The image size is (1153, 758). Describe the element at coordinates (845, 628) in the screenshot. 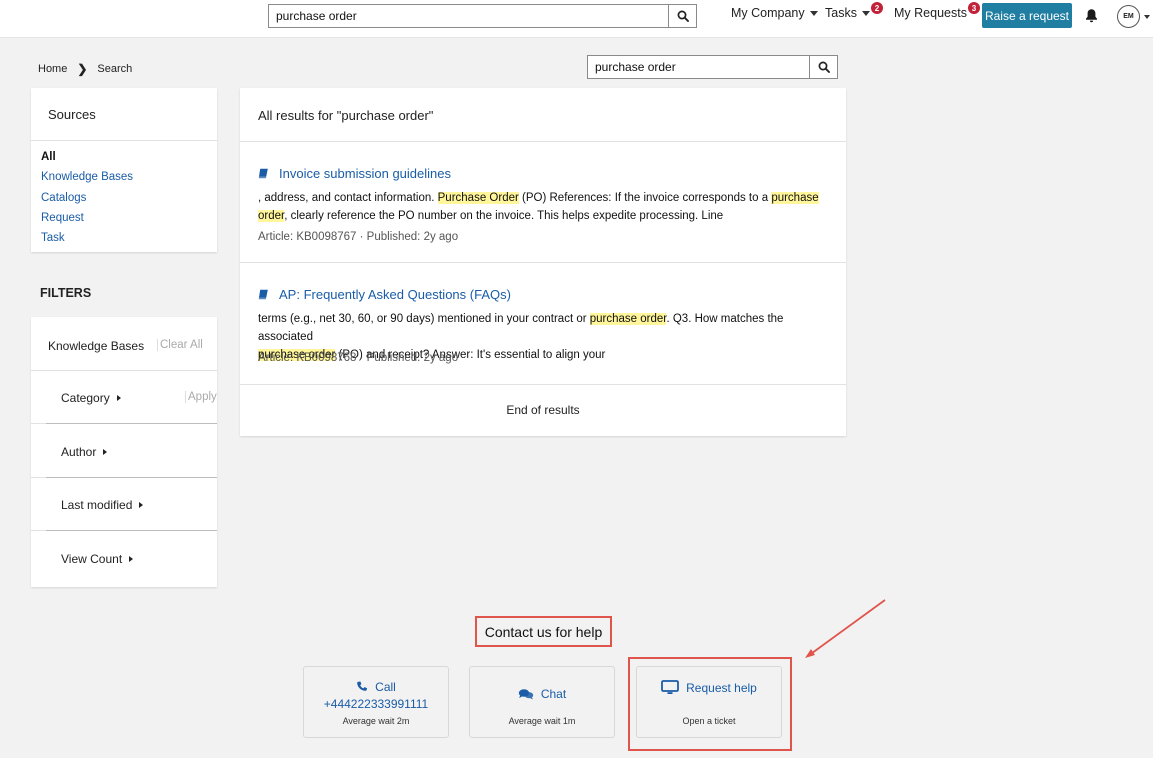

I see `annotation-arrow-icon` at that location.